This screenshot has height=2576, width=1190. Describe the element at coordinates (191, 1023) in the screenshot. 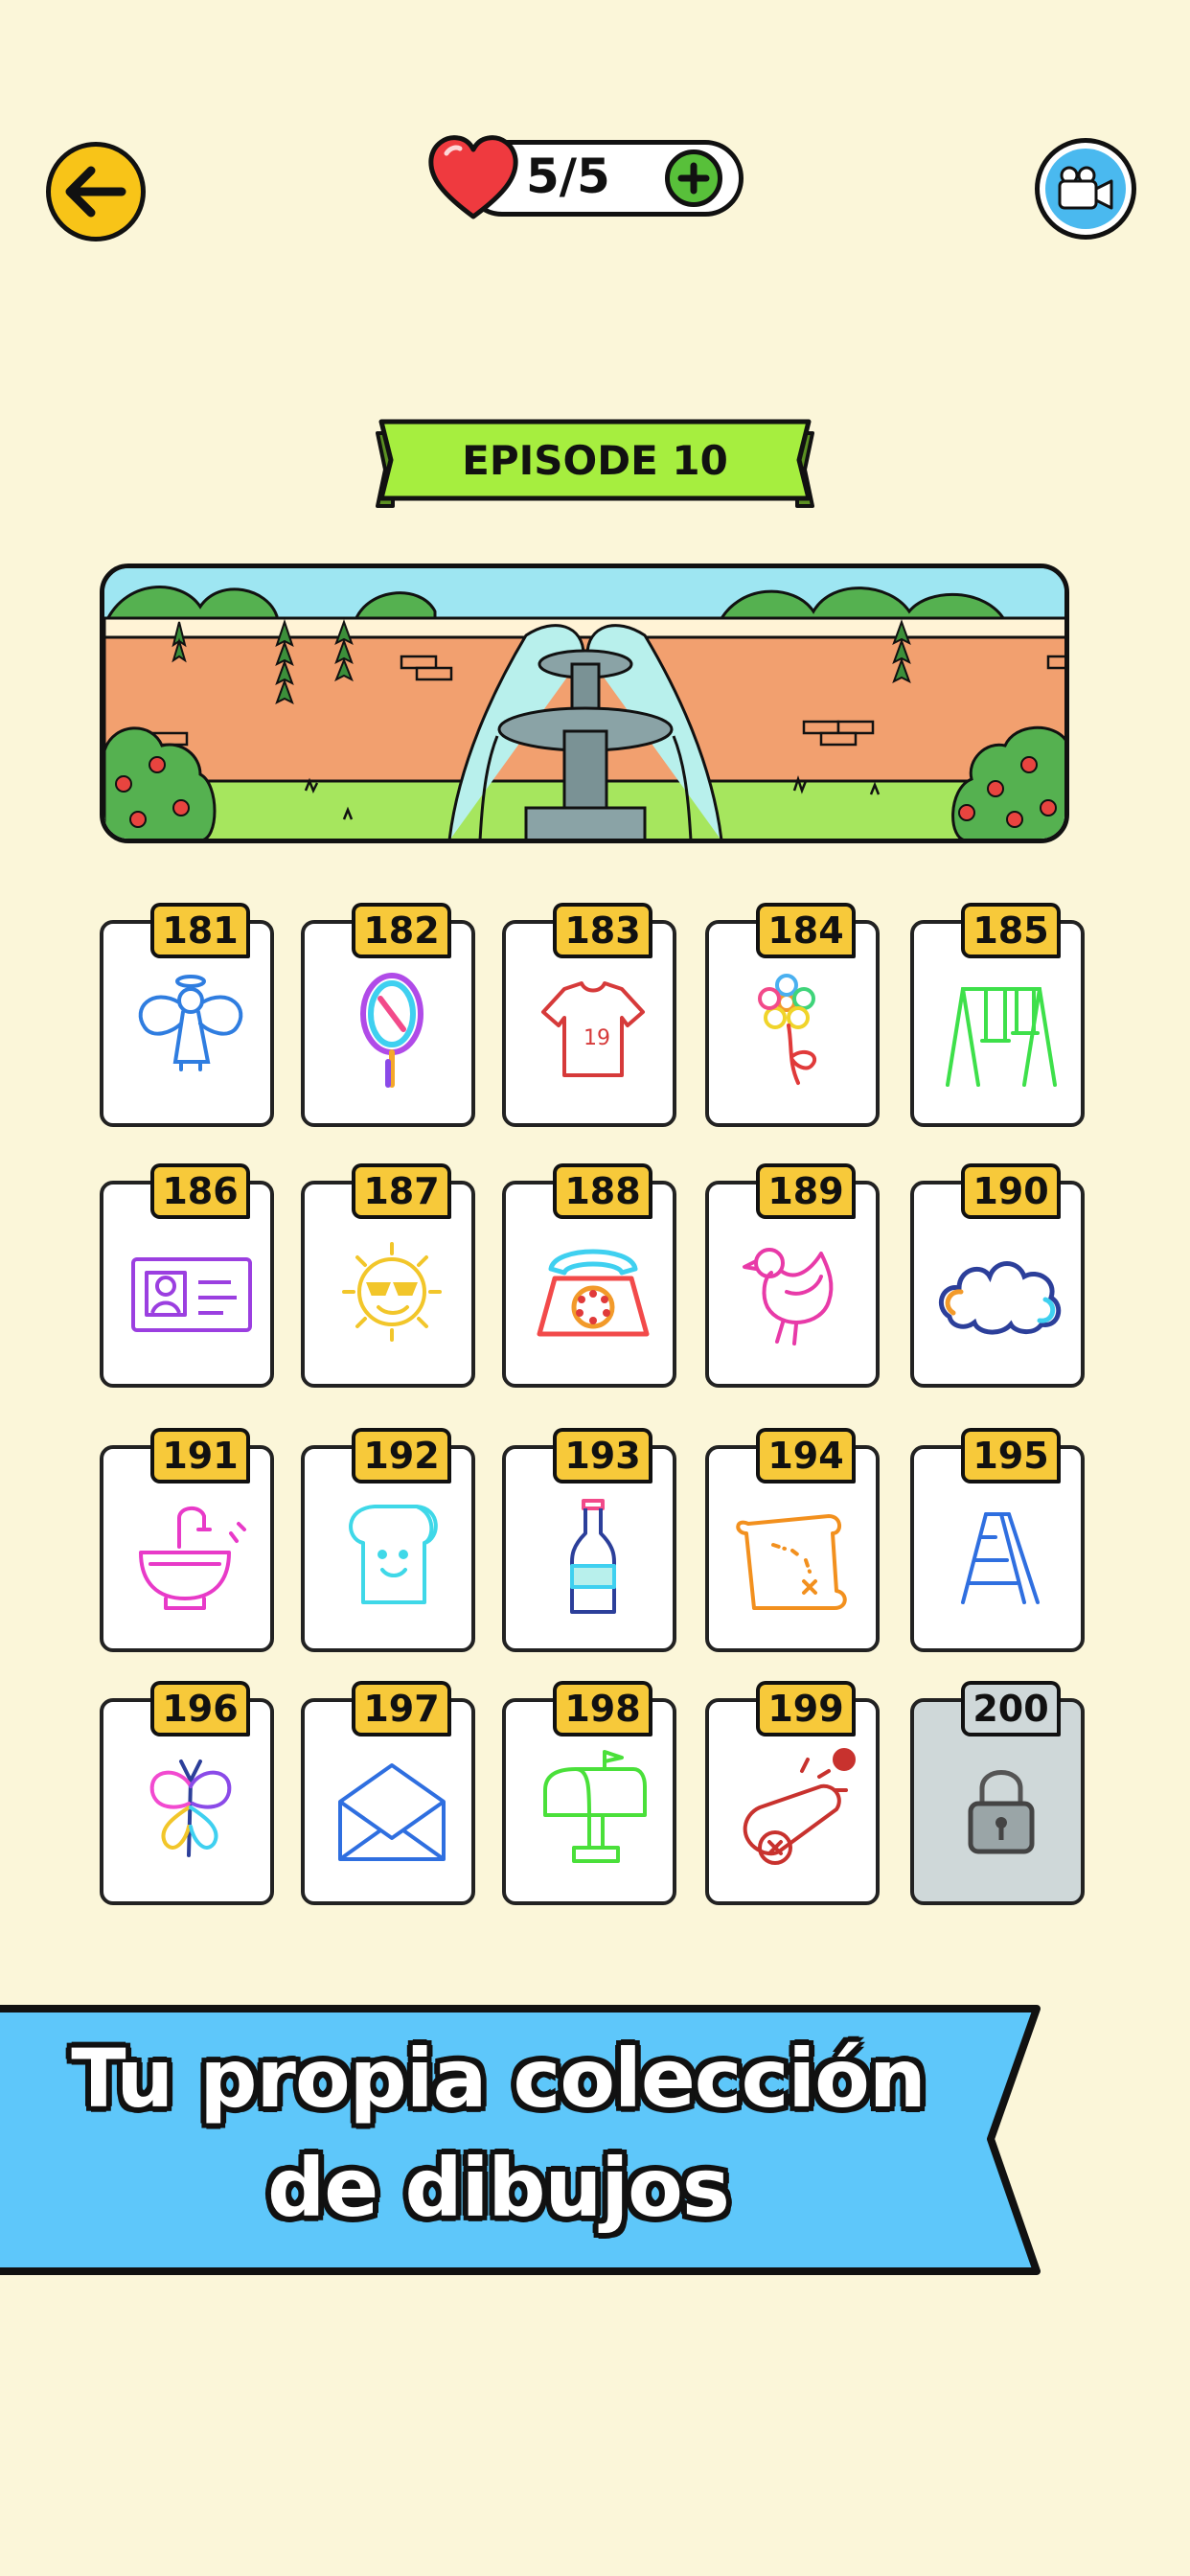

I see `angel-icon` at that location.